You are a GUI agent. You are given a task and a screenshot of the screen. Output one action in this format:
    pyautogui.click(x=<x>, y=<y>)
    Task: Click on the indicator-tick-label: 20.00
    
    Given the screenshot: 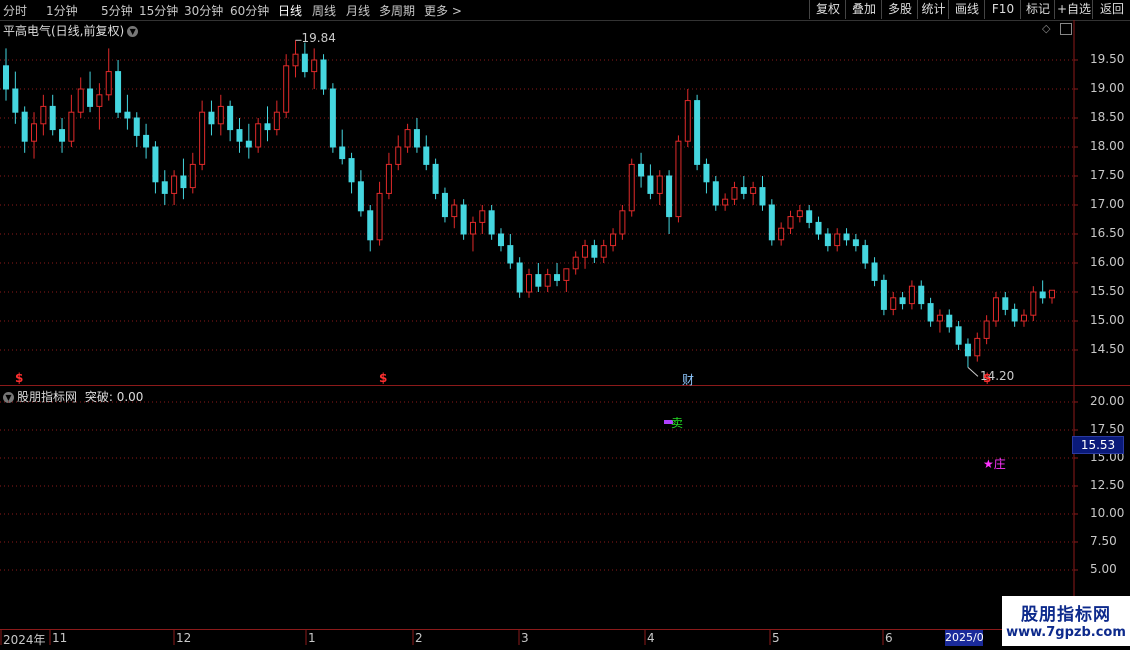 What is the action you would take?
    pyautogui.click(x=1107, y=401)
    